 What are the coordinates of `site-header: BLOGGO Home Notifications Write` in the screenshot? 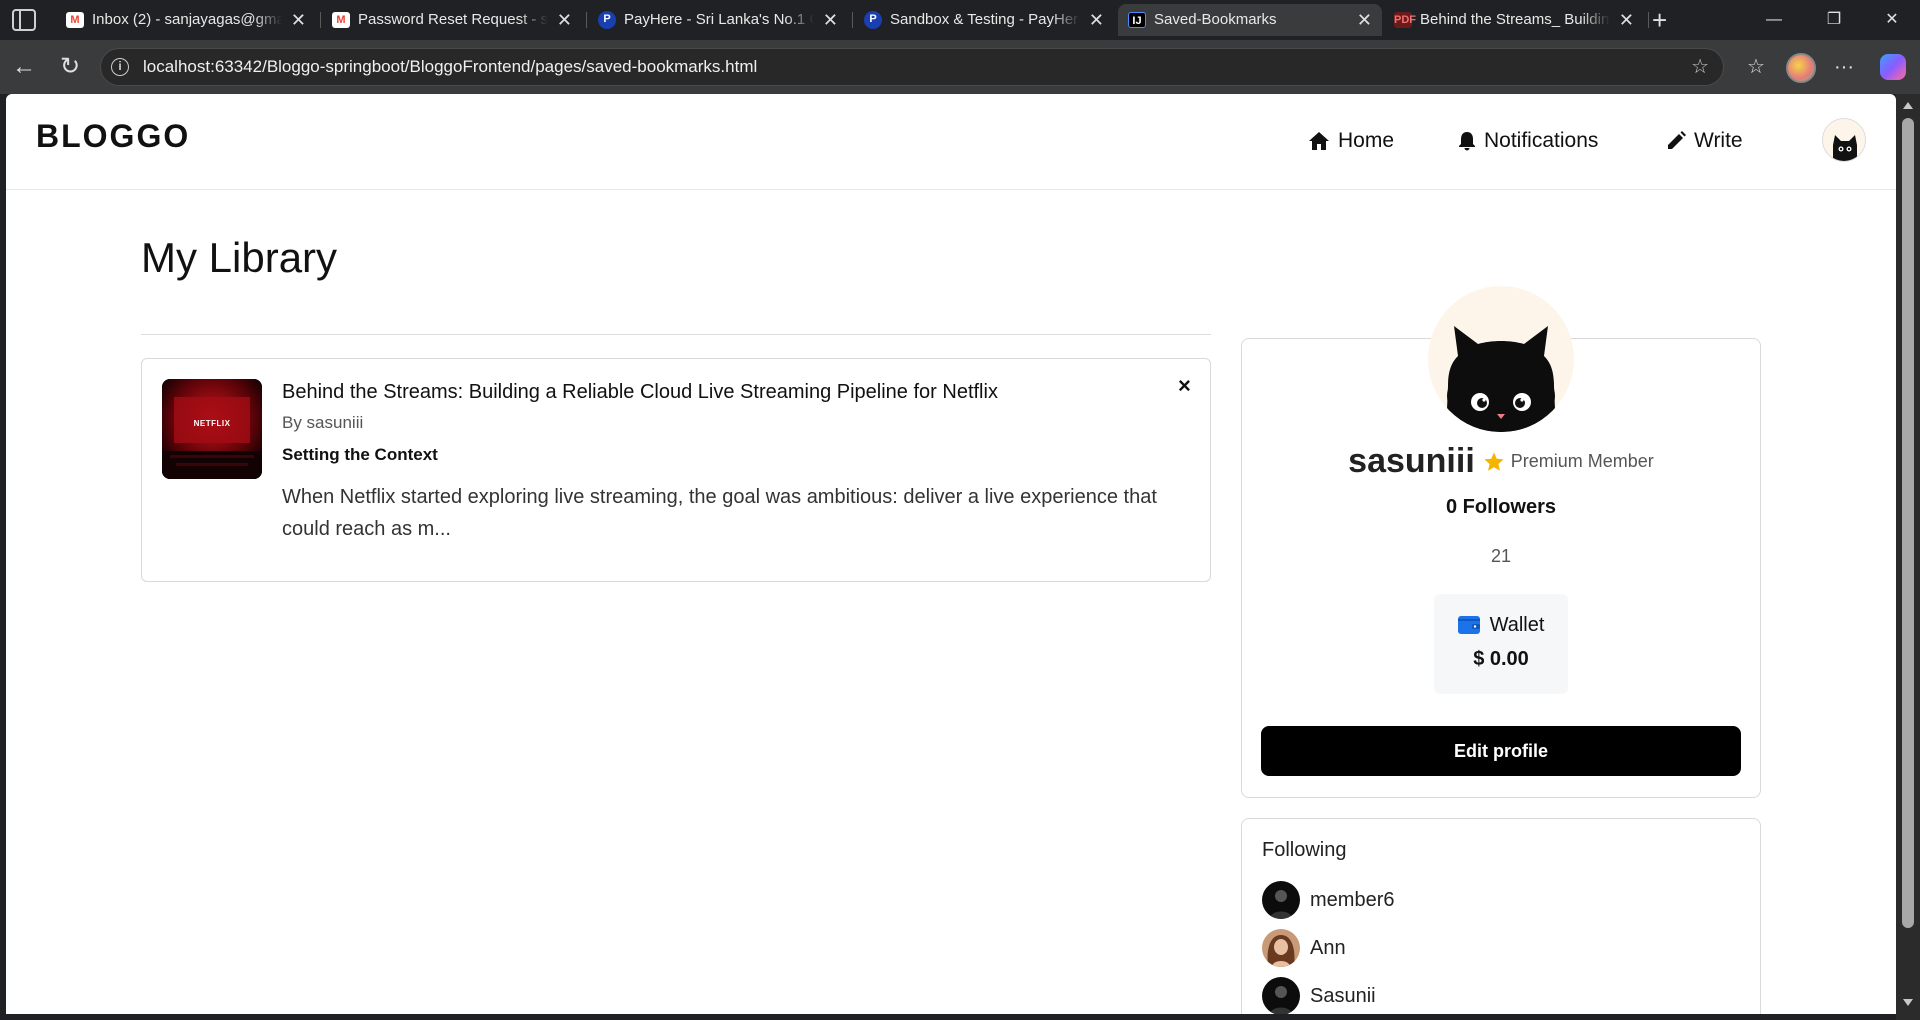 It's located at (951, 142).